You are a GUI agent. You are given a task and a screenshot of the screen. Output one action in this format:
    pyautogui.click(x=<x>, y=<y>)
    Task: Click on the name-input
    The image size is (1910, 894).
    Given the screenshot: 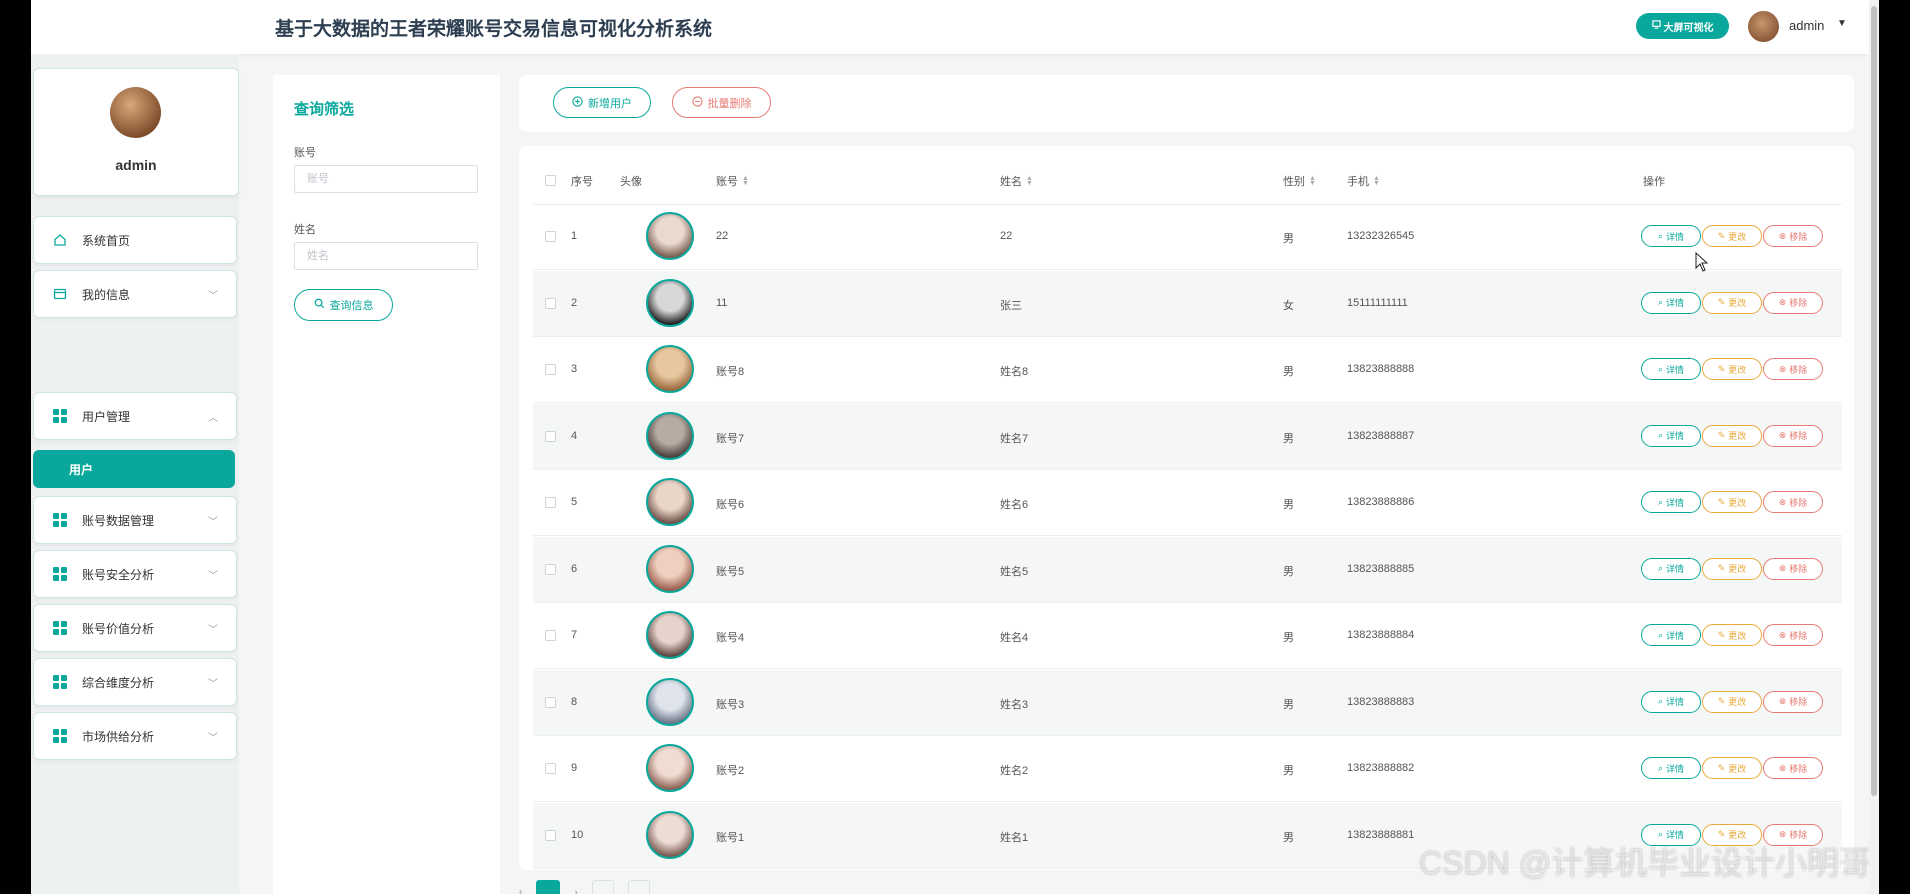 What is the action you would take?
    pyautogui.click(x=386, y=256)
    